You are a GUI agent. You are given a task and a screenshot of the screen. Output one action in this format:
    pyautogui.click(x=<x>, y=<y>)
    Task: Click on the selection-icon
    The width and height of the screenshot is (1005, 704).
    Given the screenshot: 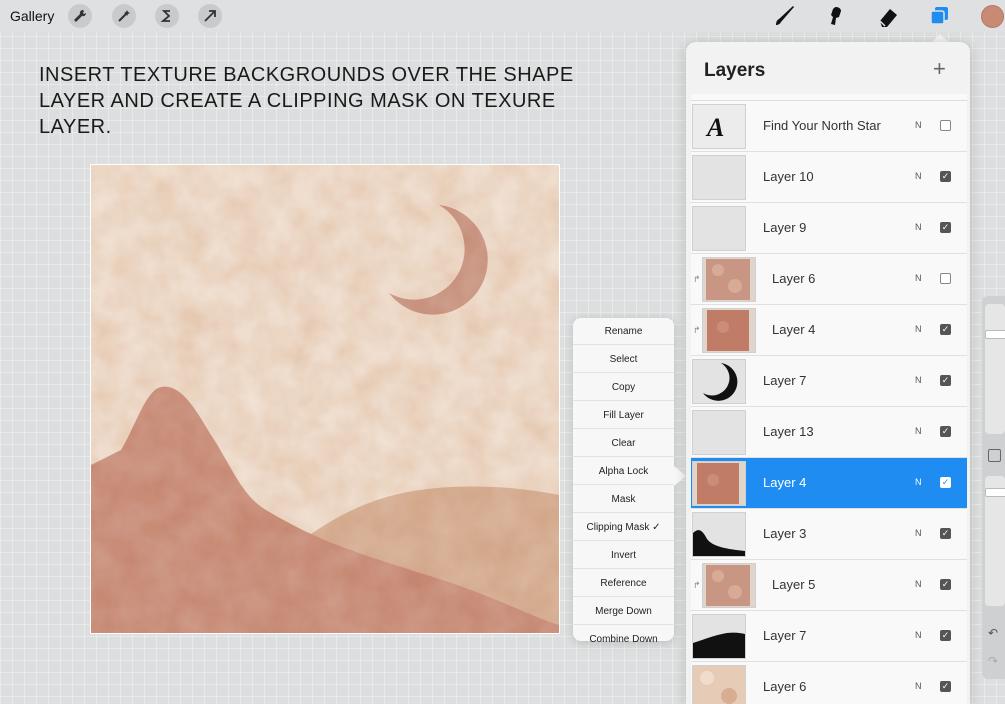 What is the action you would take?
    pyautogui.click(x=167, y=16)
    